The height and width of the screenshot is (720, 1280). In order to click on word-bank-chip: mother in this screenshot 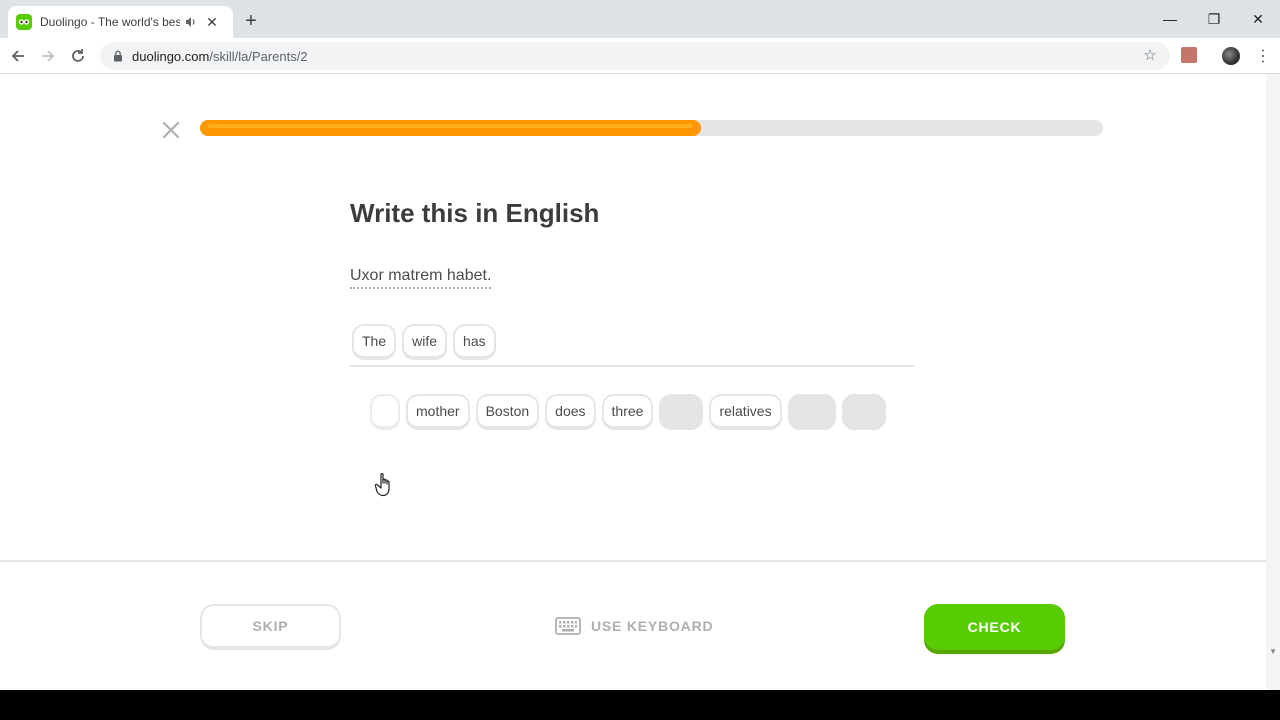, I will do `click(438, 412)`.